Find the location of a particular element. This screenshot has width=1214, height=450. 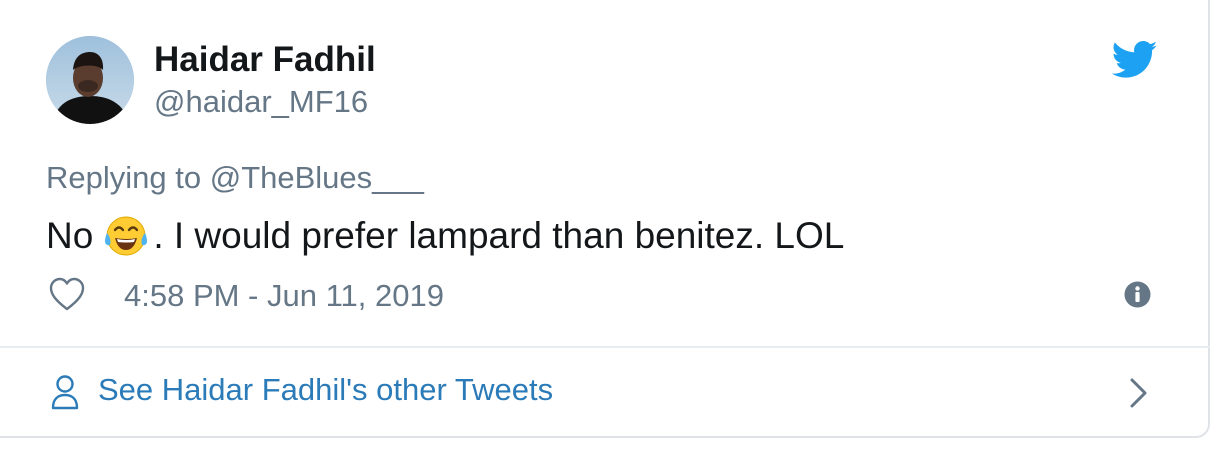

person-icon is located at coordinates (65, 392).